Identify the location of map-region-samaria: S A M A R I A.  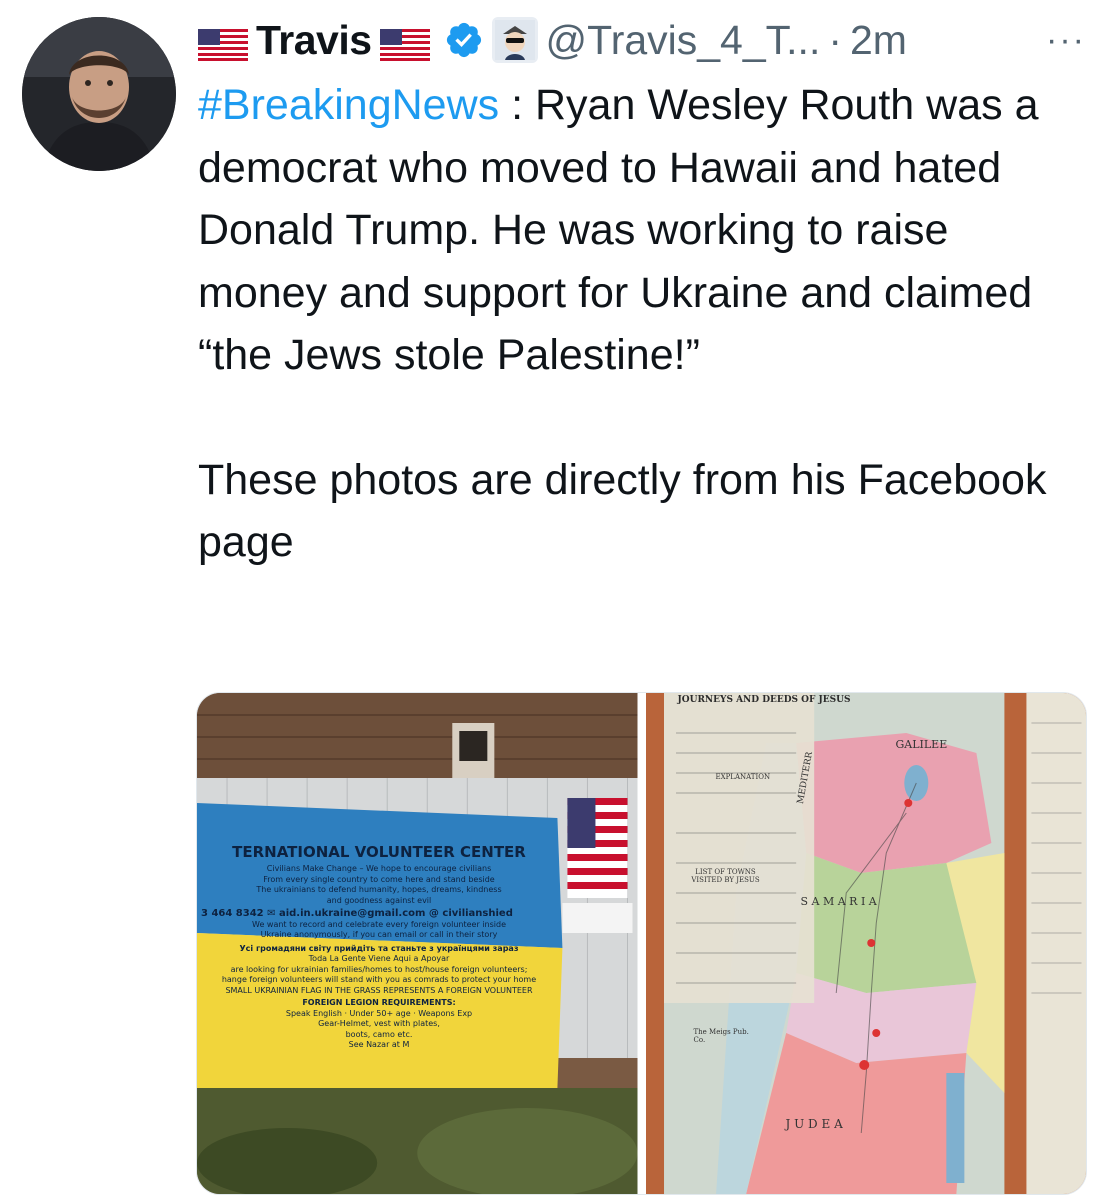
(838, 901).